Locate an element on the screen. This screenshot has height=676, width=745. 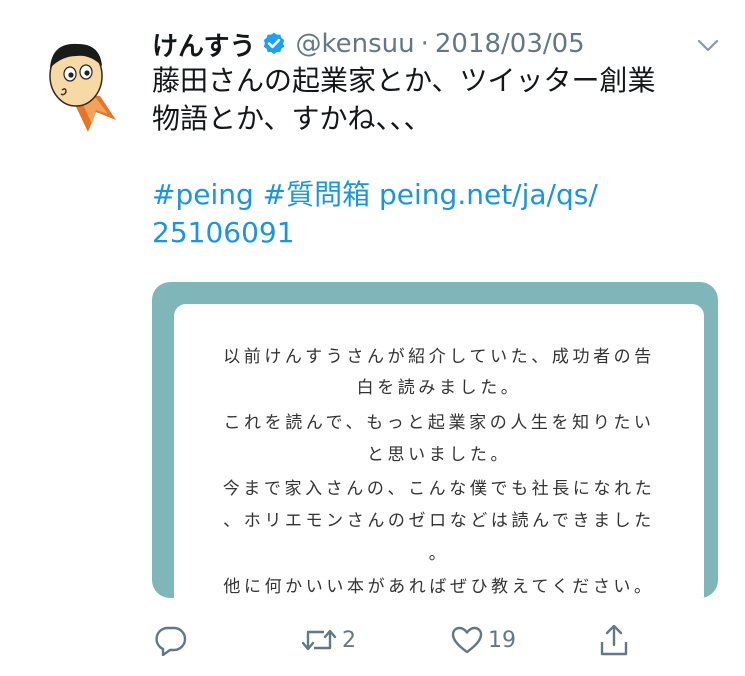
retweet-button: 2 is located at coordinates (328, 640).